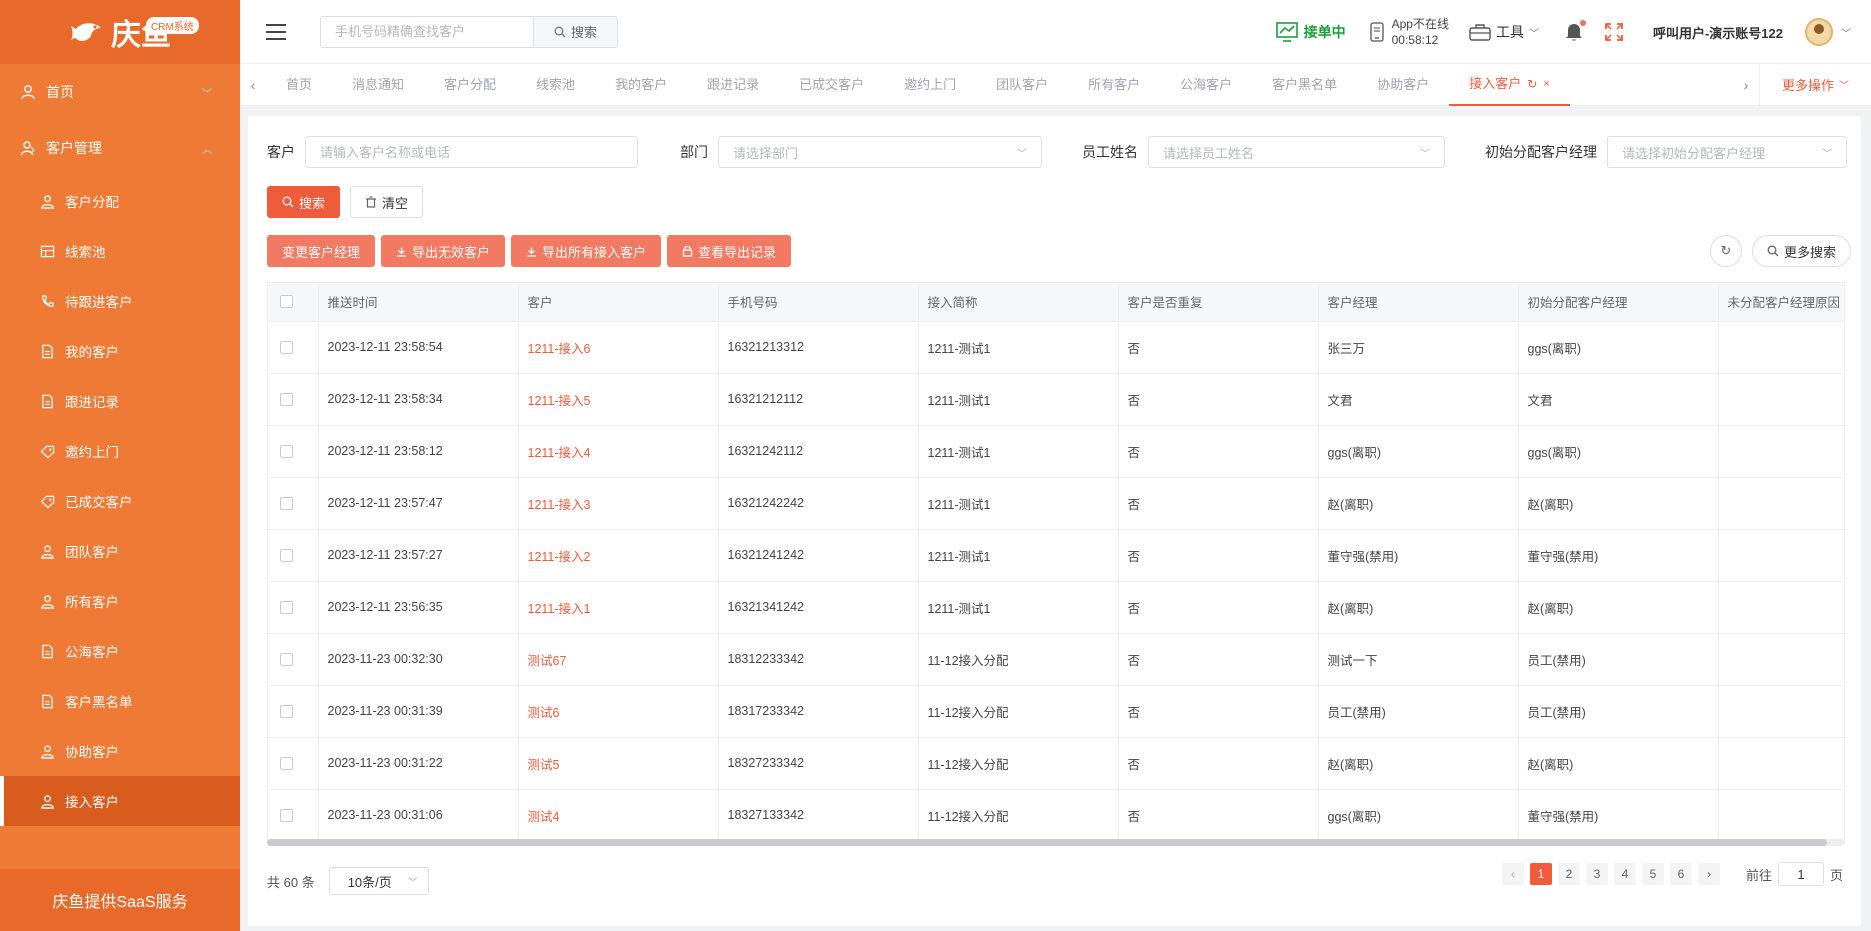 This screenshot has width=1871, height=931. What do you see at coordinates (120, 351) in the screenshot?
I see `sidebar-item-my-customers: 我的客户` at bounding box center [120, 351].